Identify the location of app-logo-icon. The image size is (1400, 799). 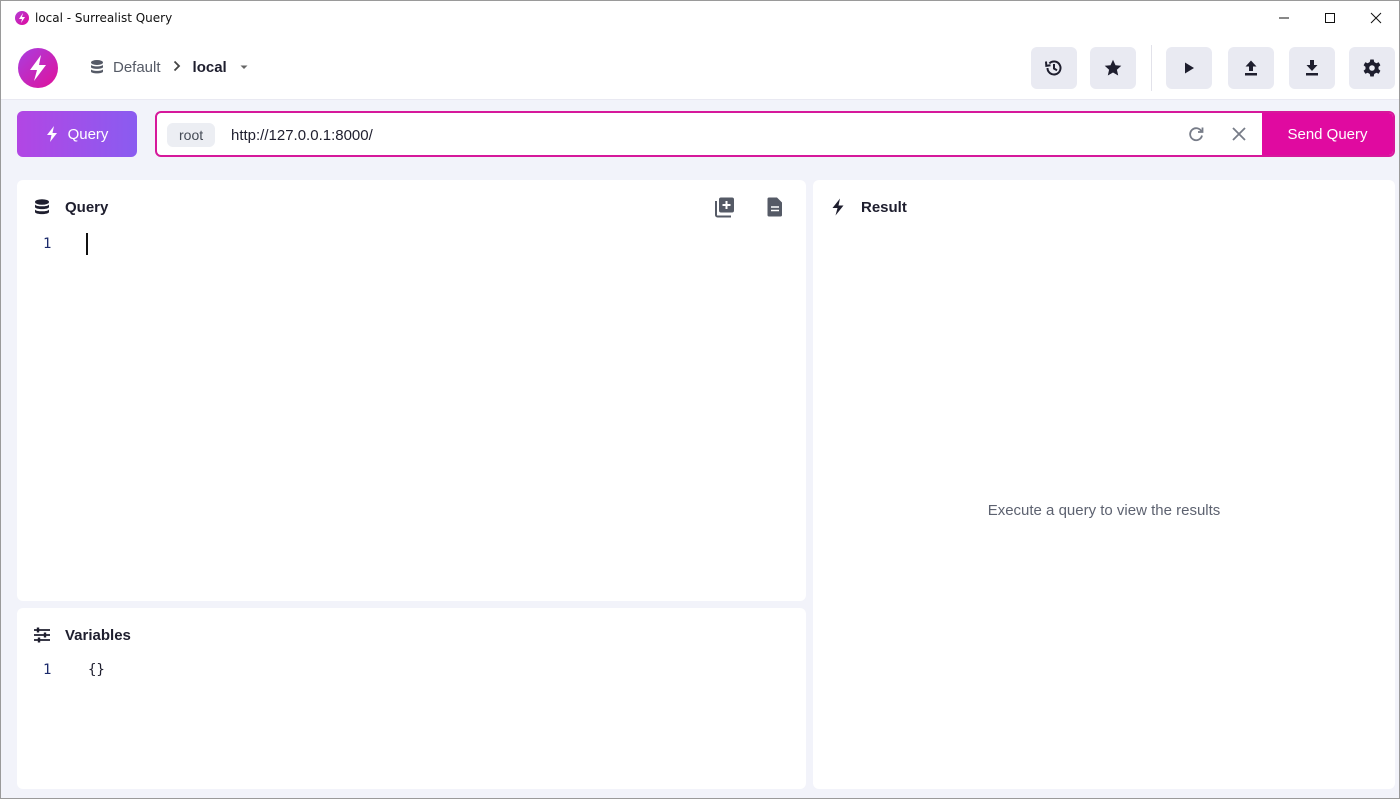
(22, 18).